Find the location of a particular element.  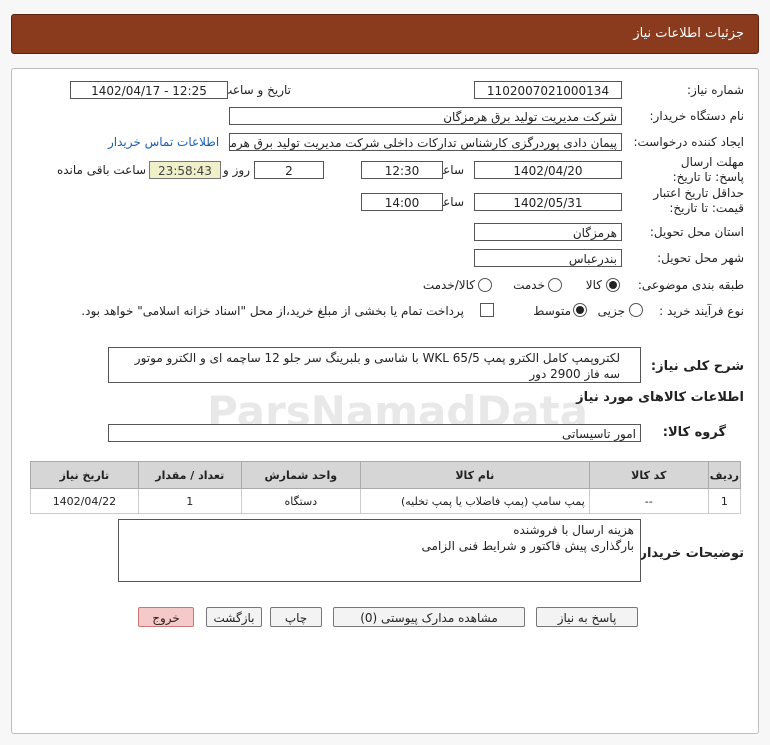

cell-code: -- is located at coordinates (648, 501).